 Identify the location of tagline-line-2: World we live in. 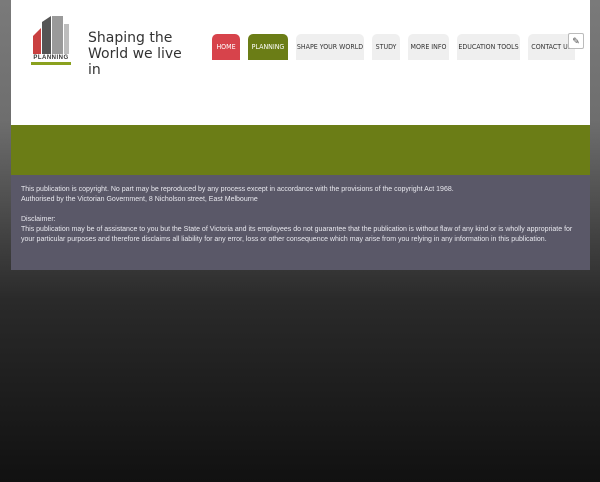
(135, 62).